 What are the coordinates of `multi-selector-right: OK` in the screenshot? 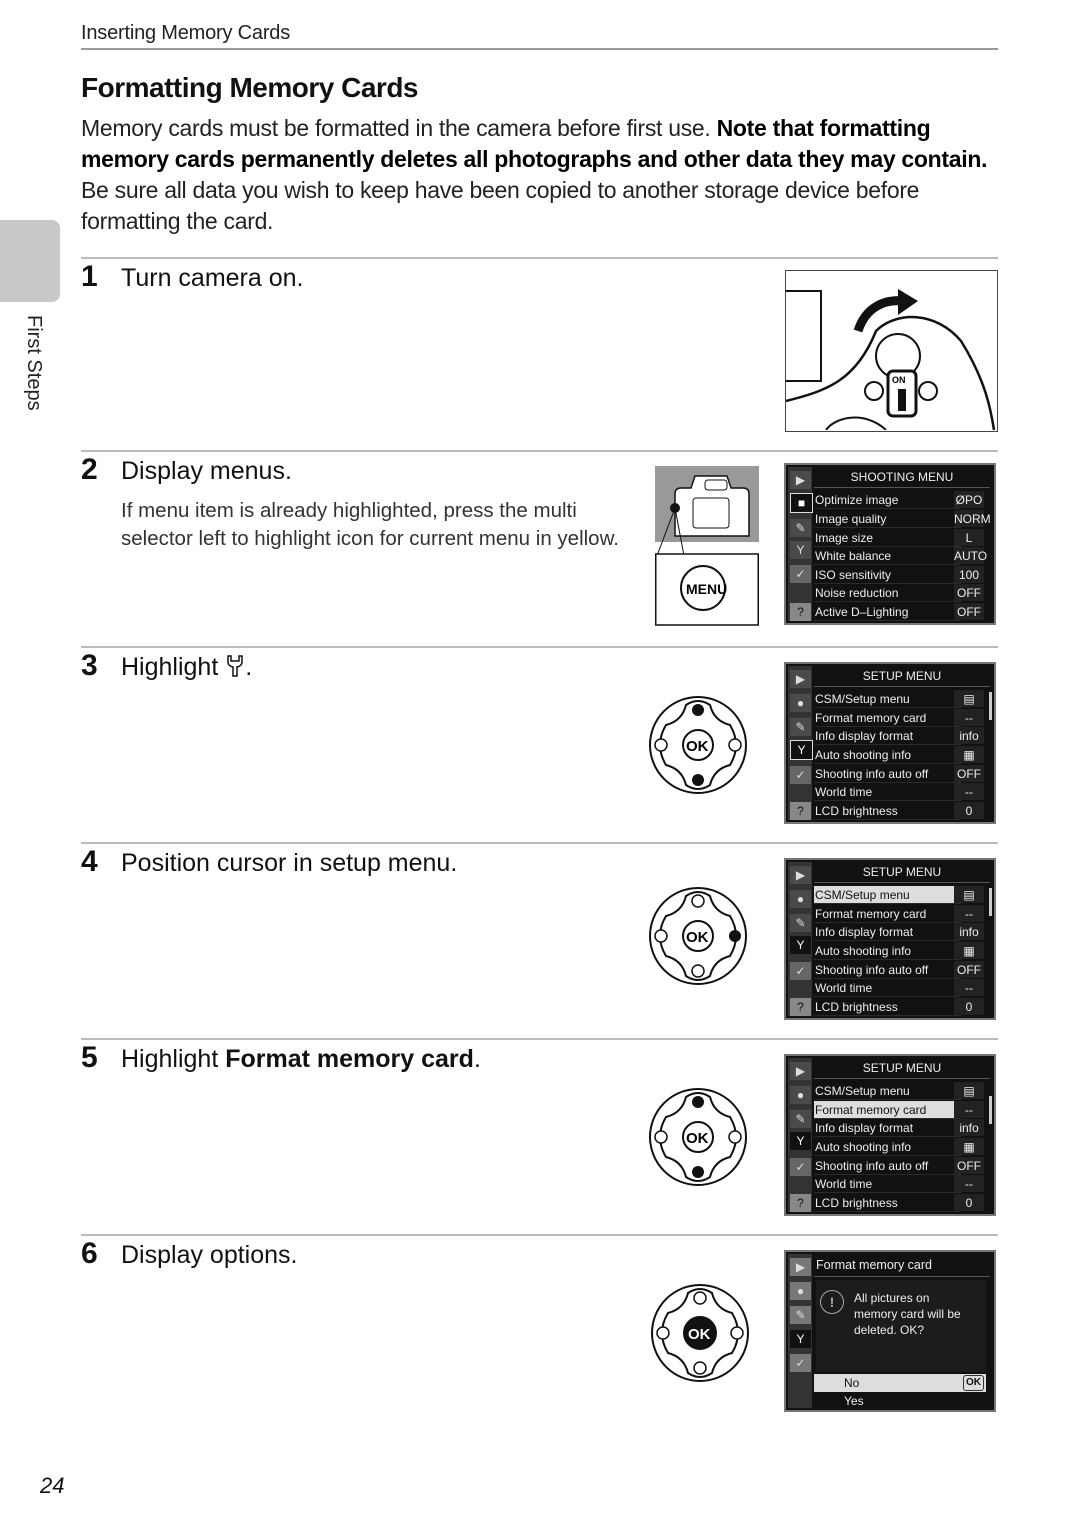 It's located at (698, 936).